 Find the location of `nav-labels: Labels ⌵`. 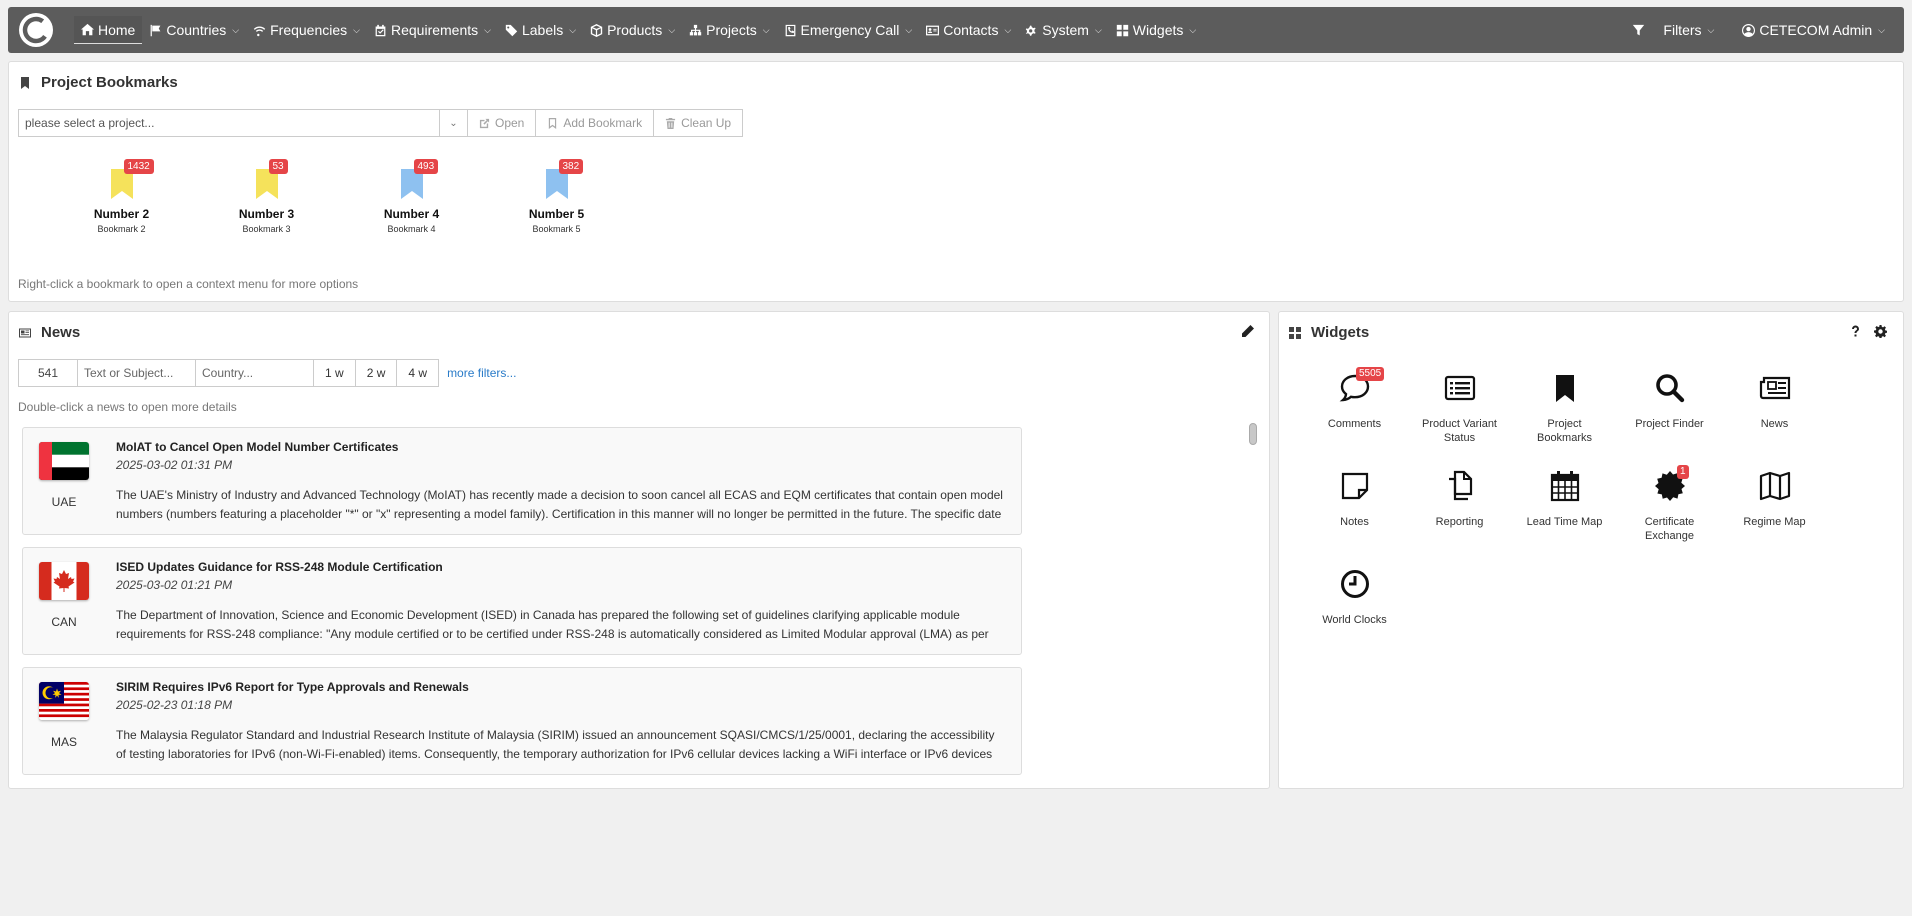

nav-labels: Labels ⌵ is located at coordinates (540, 30).